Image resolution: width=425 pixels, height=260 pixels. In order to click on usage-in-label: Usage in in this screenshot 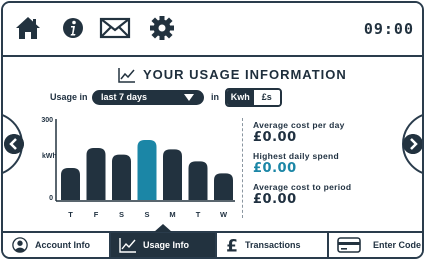, I will do `click(69, 97)`.